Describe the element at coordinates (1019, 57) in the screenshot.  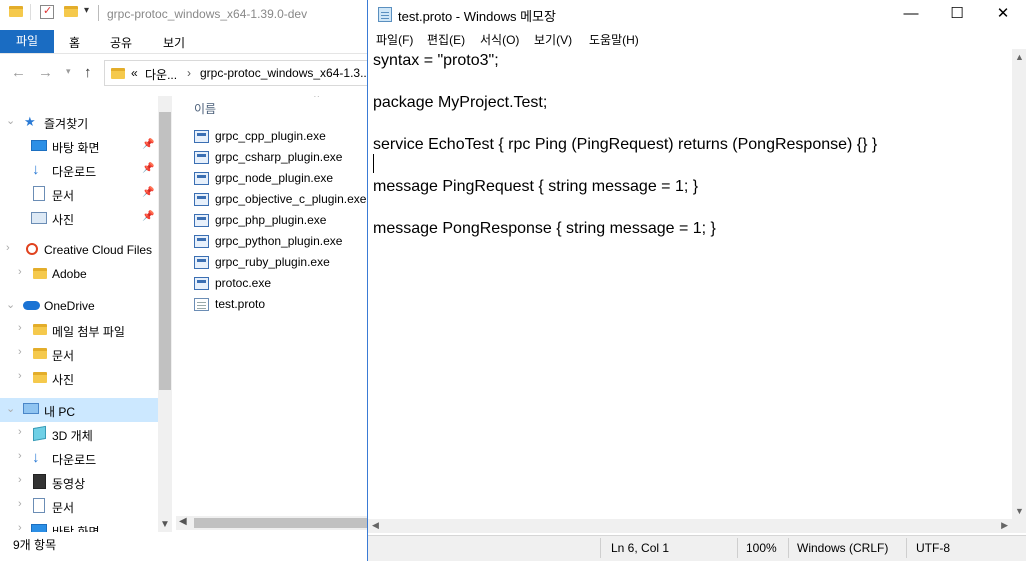
I see `scroll-up-icon: ▲` at that location.